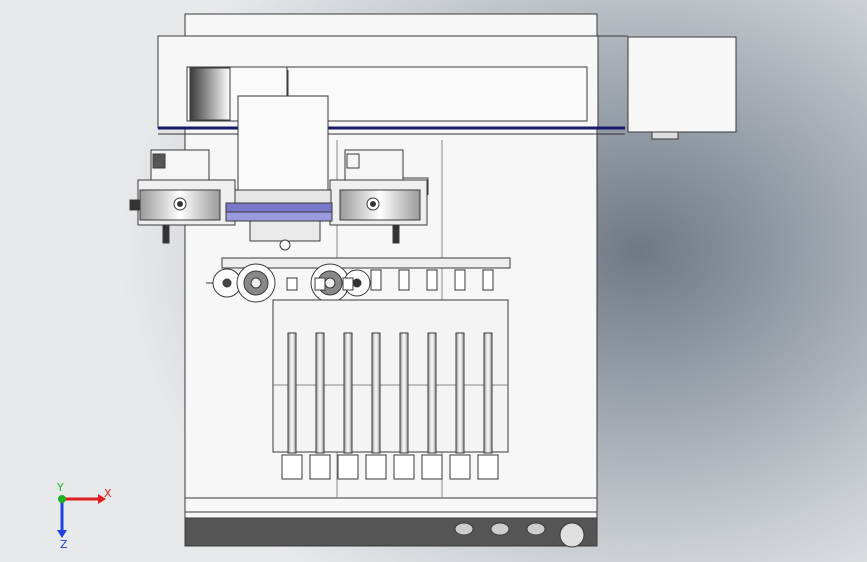  Describe the element at coordinates (210, 94) in the screenshot. I see `gradient-panel` at that location.